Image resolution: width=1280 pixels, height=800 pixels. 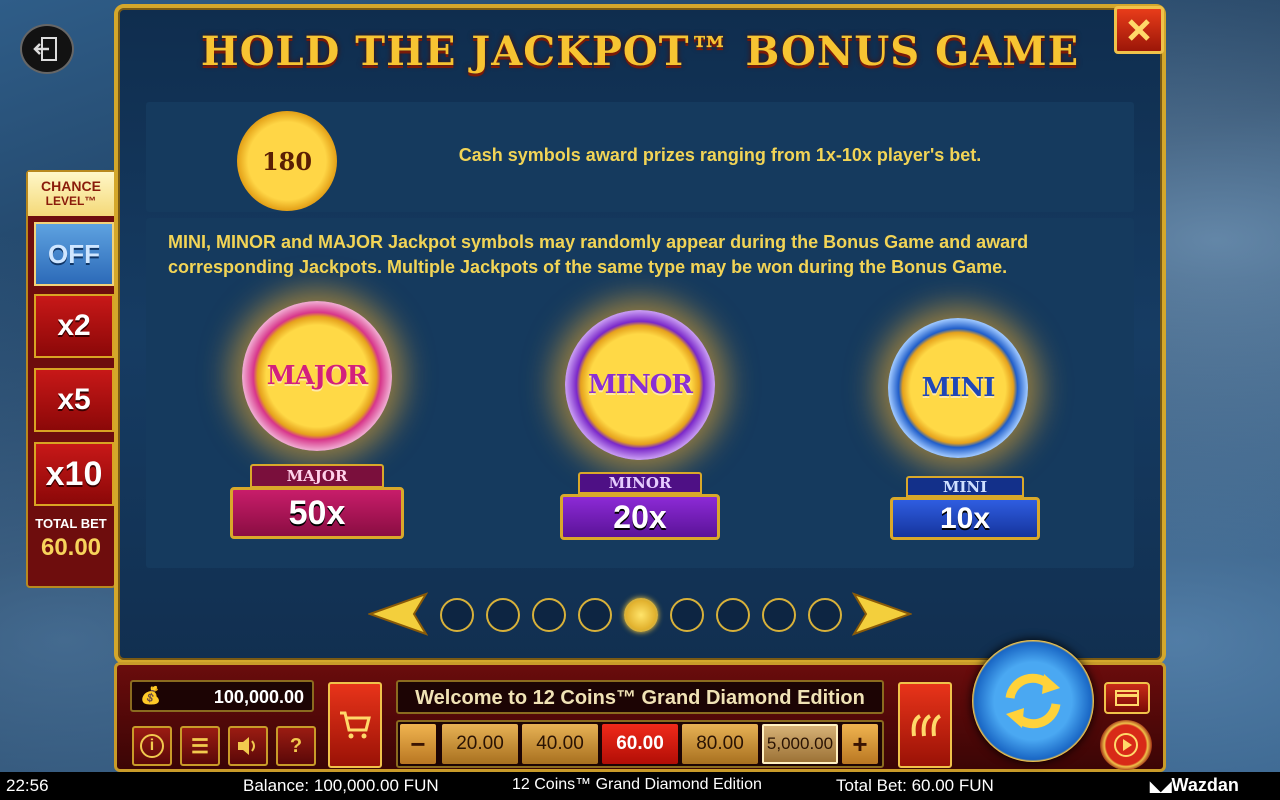 I want to click on spin-arrows-icon, so click(x=1033, y=701).